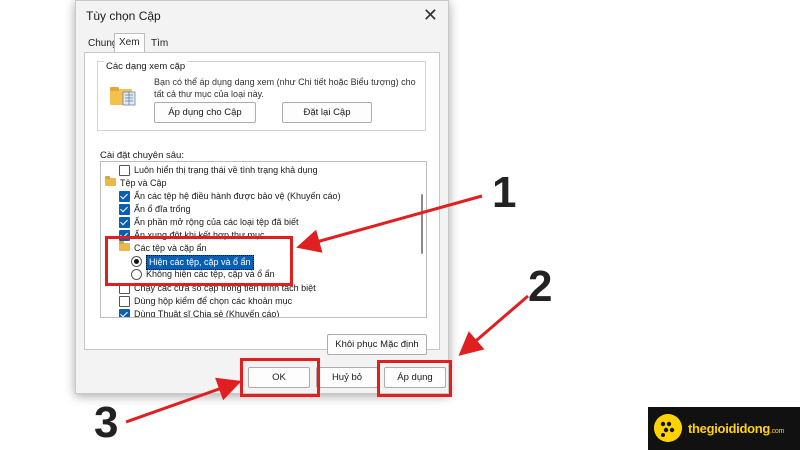 The height and width of the screenshot is (450, 800). Describe the element at coordinates (430, 15) in the screenshot. I see `close-icon: ✕` at that location.